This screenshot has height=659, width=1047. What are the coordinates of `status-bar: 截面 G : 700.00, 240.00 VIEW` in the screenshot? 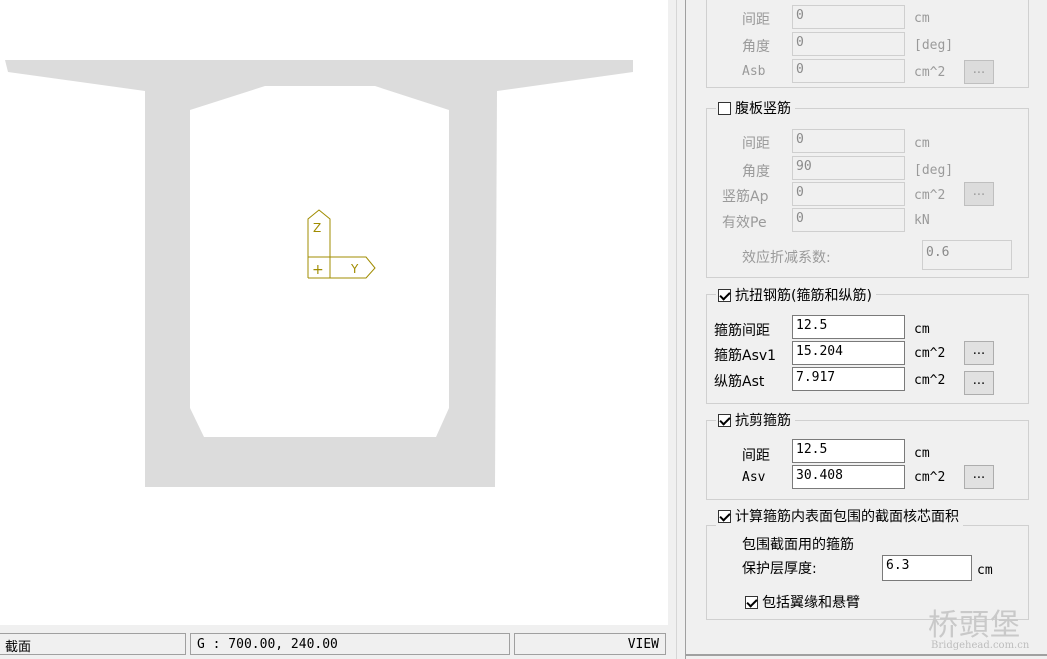 It's located at (334, 644).